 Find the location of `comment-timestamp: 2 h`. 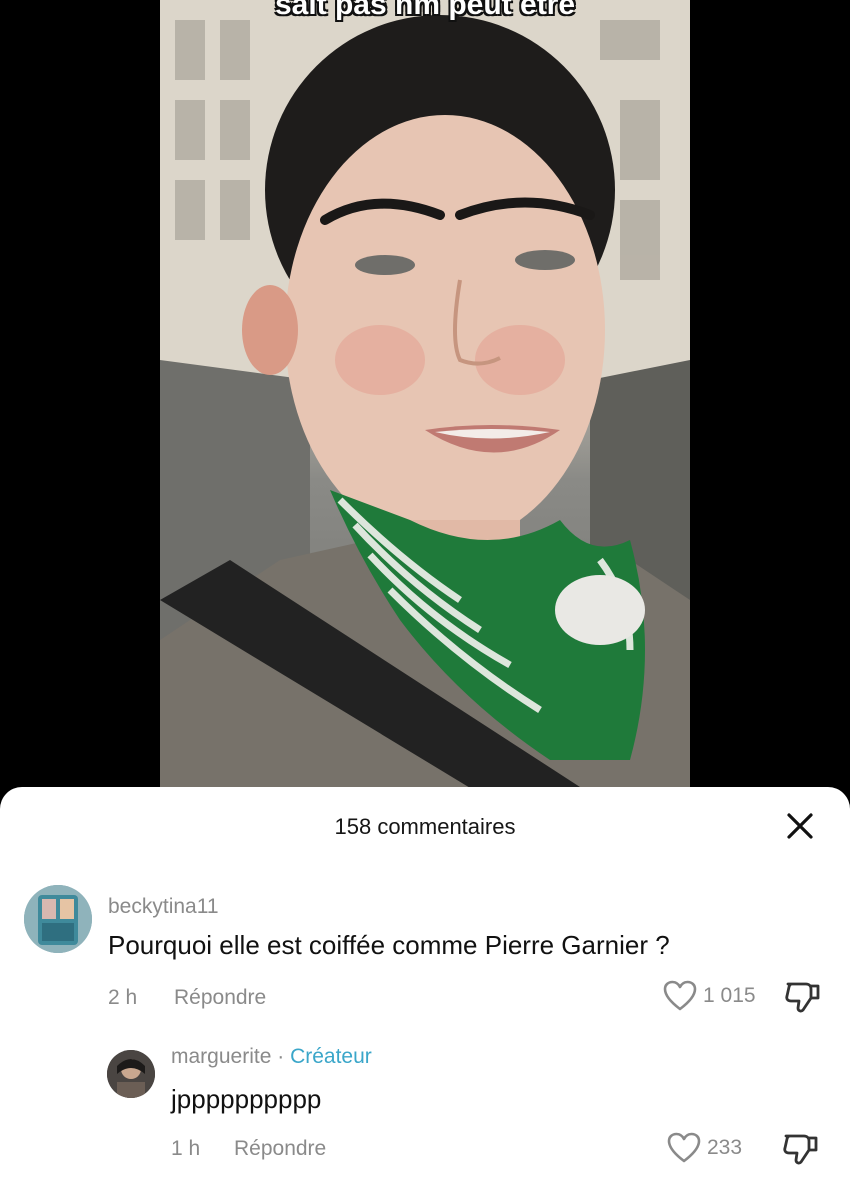

comment-timestamp: 2 h is located at coordinates (123, 997).